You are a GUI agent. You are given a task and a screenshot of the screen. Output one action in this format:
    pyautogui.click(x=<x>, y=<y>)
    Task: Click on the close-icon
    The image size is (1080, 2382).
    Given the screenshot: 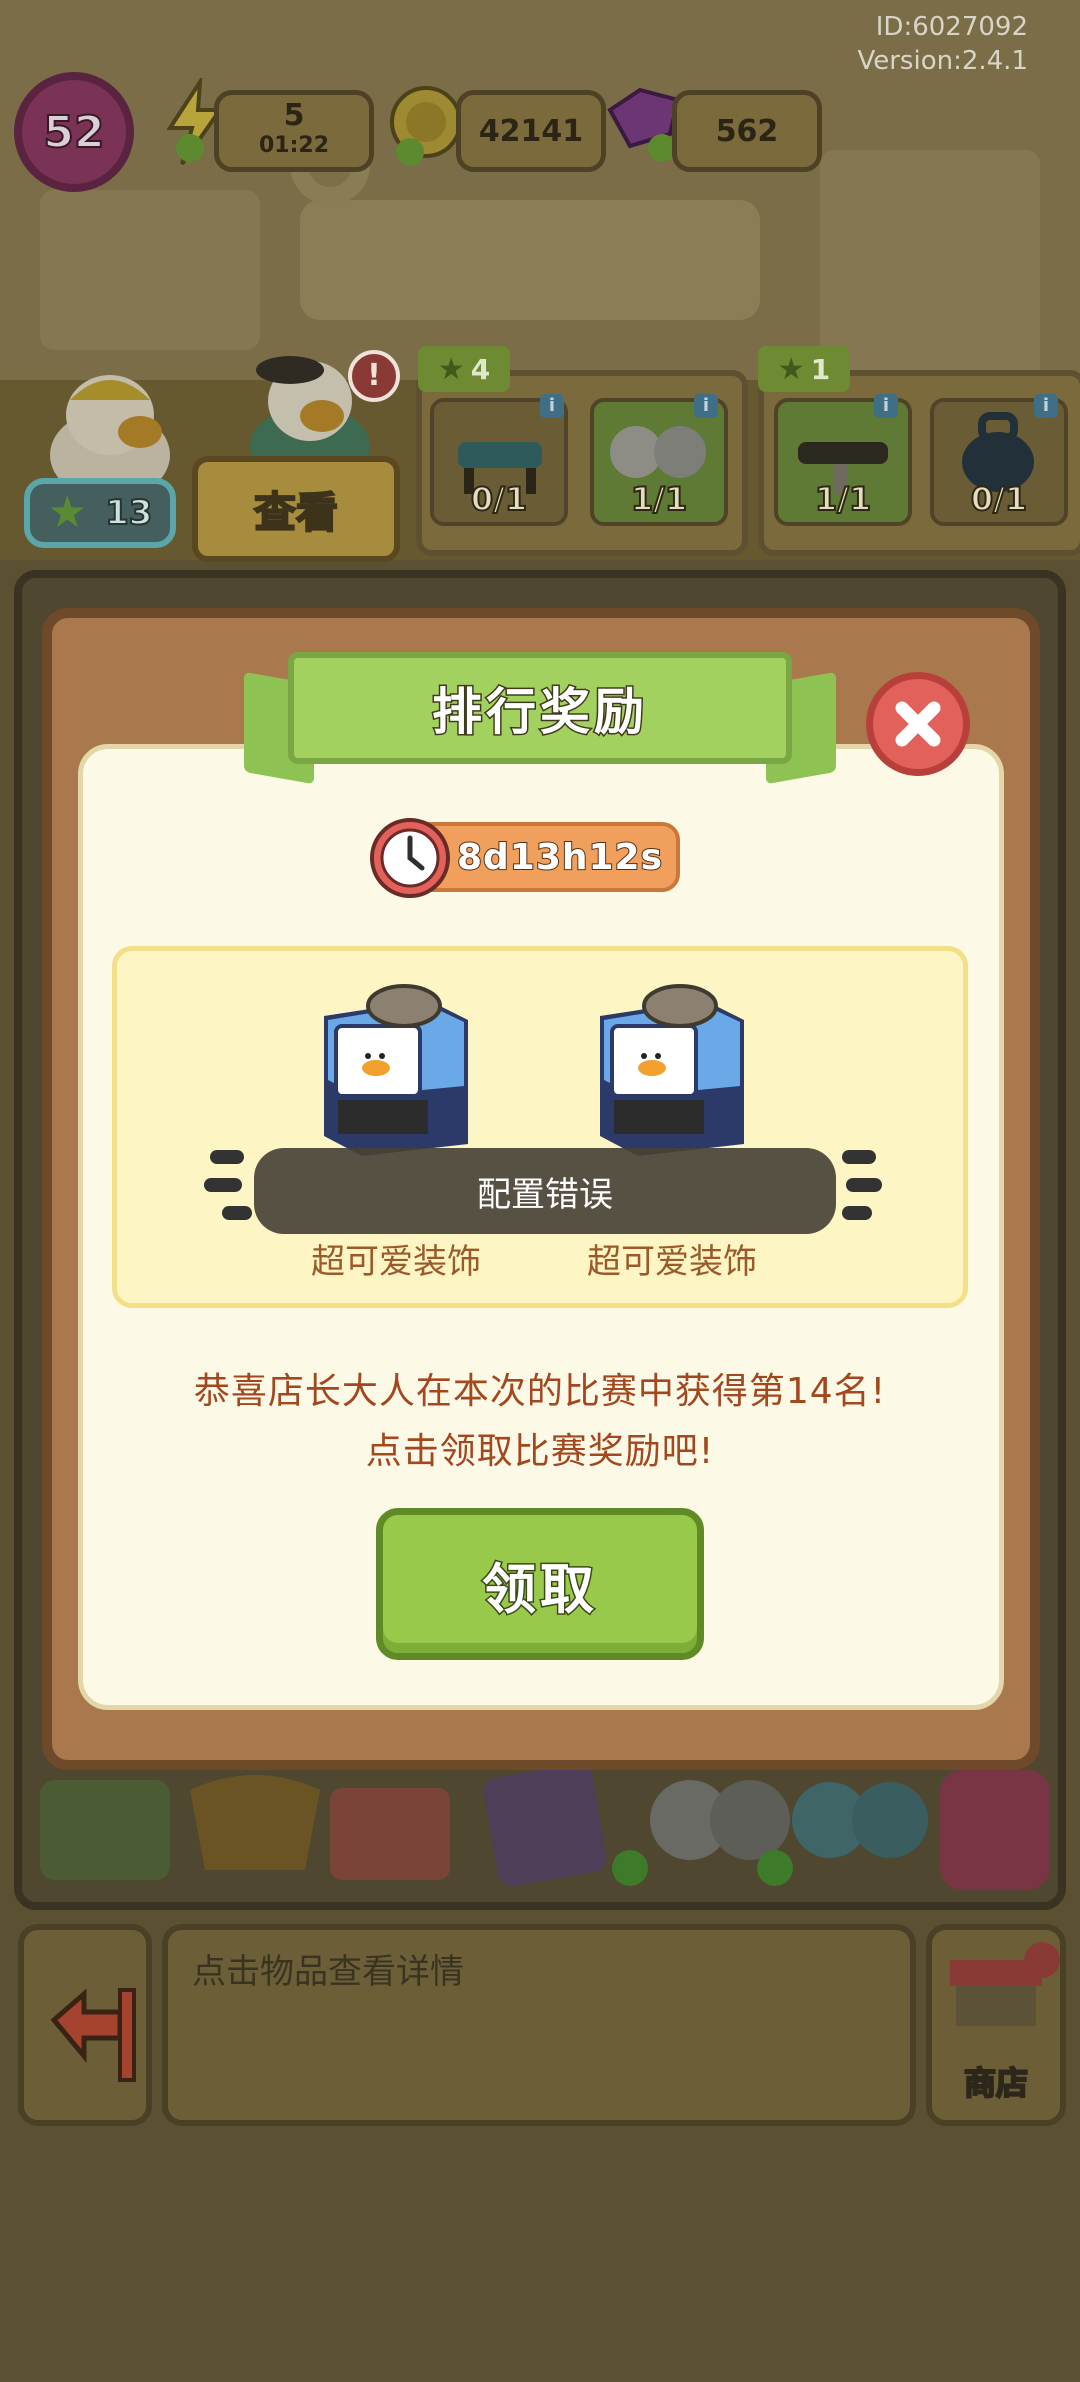 What is the action you would take?
    pyautogui.click(x=918, y=724)
    